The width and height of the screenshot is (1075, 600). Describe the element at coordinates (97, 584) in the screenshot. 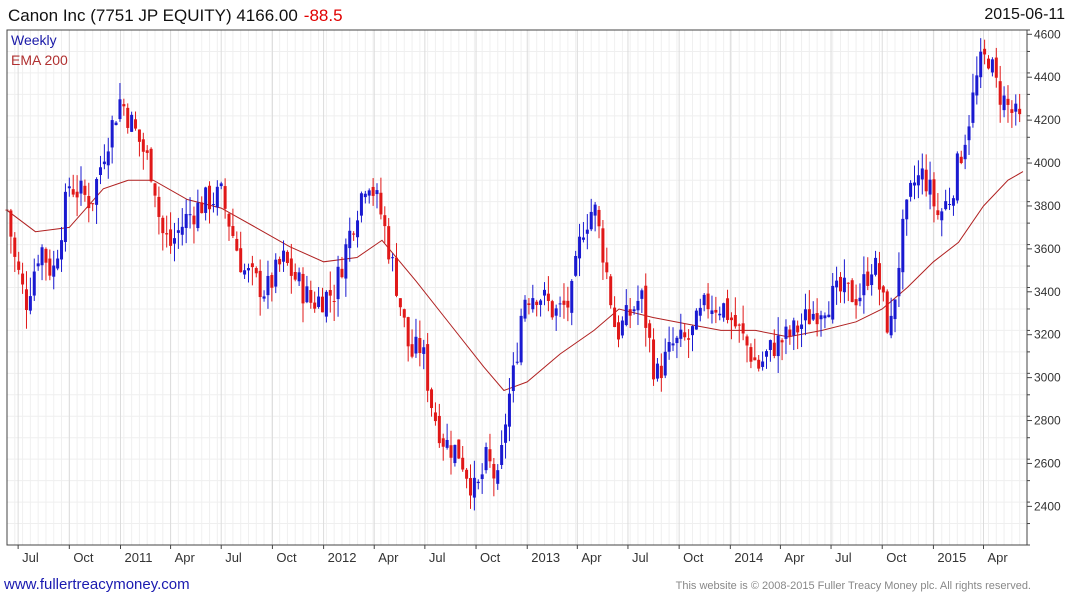

I see `website-link: www.fullertreacymoney.com` at that location.